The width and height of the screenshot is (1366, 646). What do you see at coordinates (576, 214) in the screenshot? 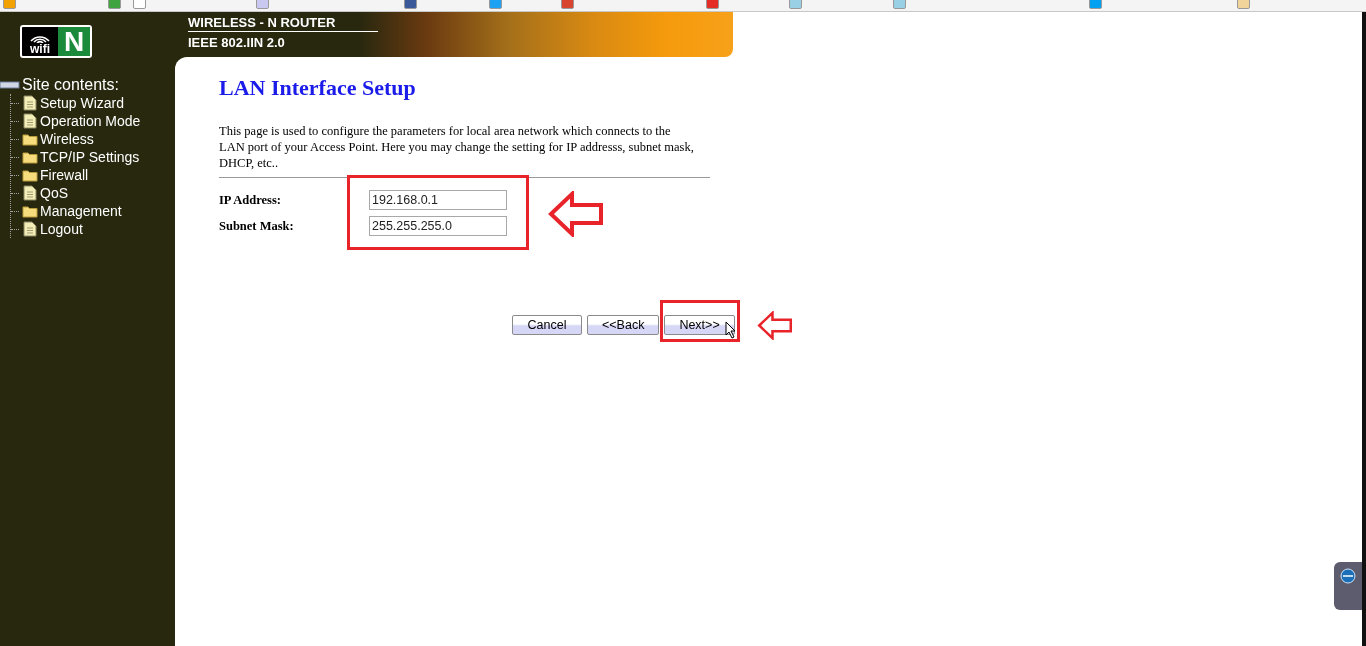
I see `arrow-icon` at bounding box center [576, 214].